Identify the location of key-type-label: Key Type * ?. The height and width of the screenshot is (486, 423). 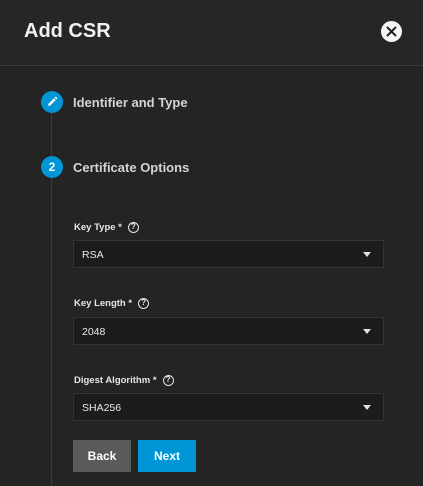
(106, 227).